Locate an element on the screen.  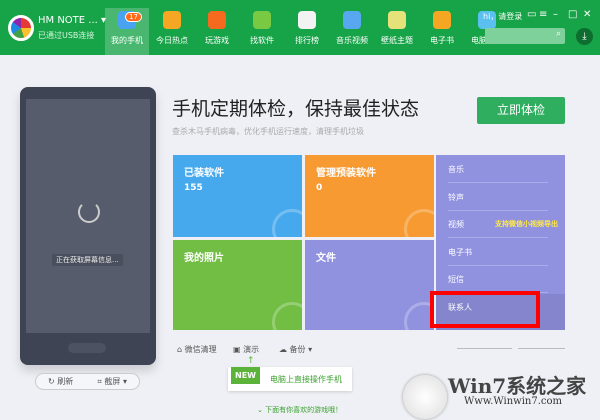
close-button: ✕ is located at coordinates (587, 14).